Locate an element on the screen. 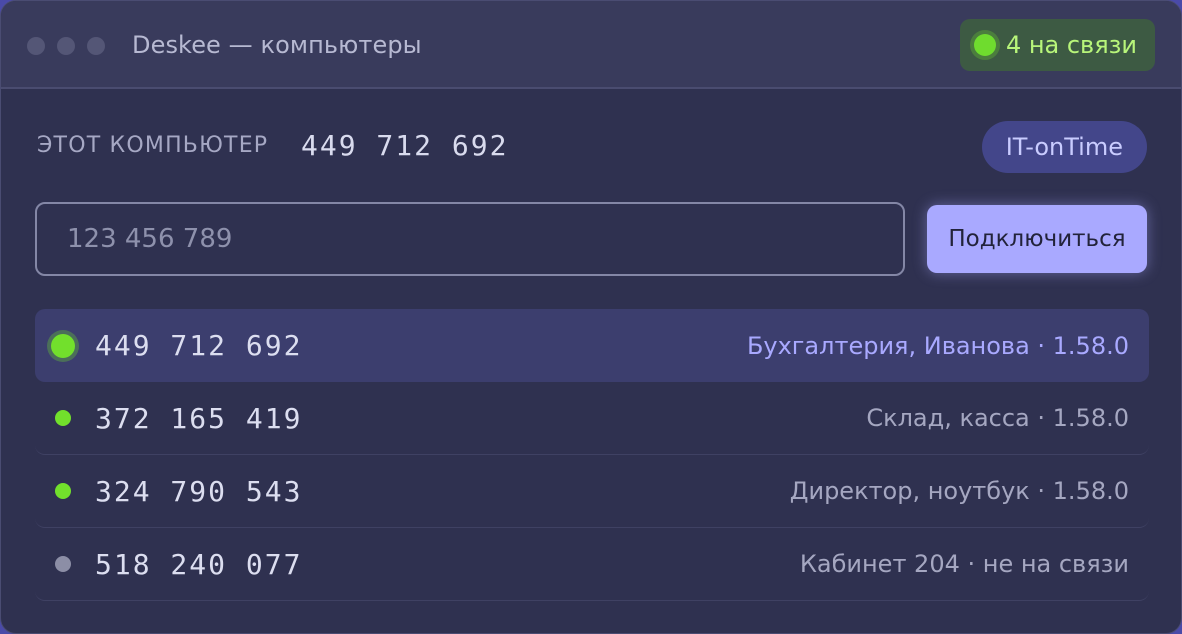  computer-row: 449 712 692 Бухгалтерия, Иванова · 1.58.0 is located at coordinates (592, 345).